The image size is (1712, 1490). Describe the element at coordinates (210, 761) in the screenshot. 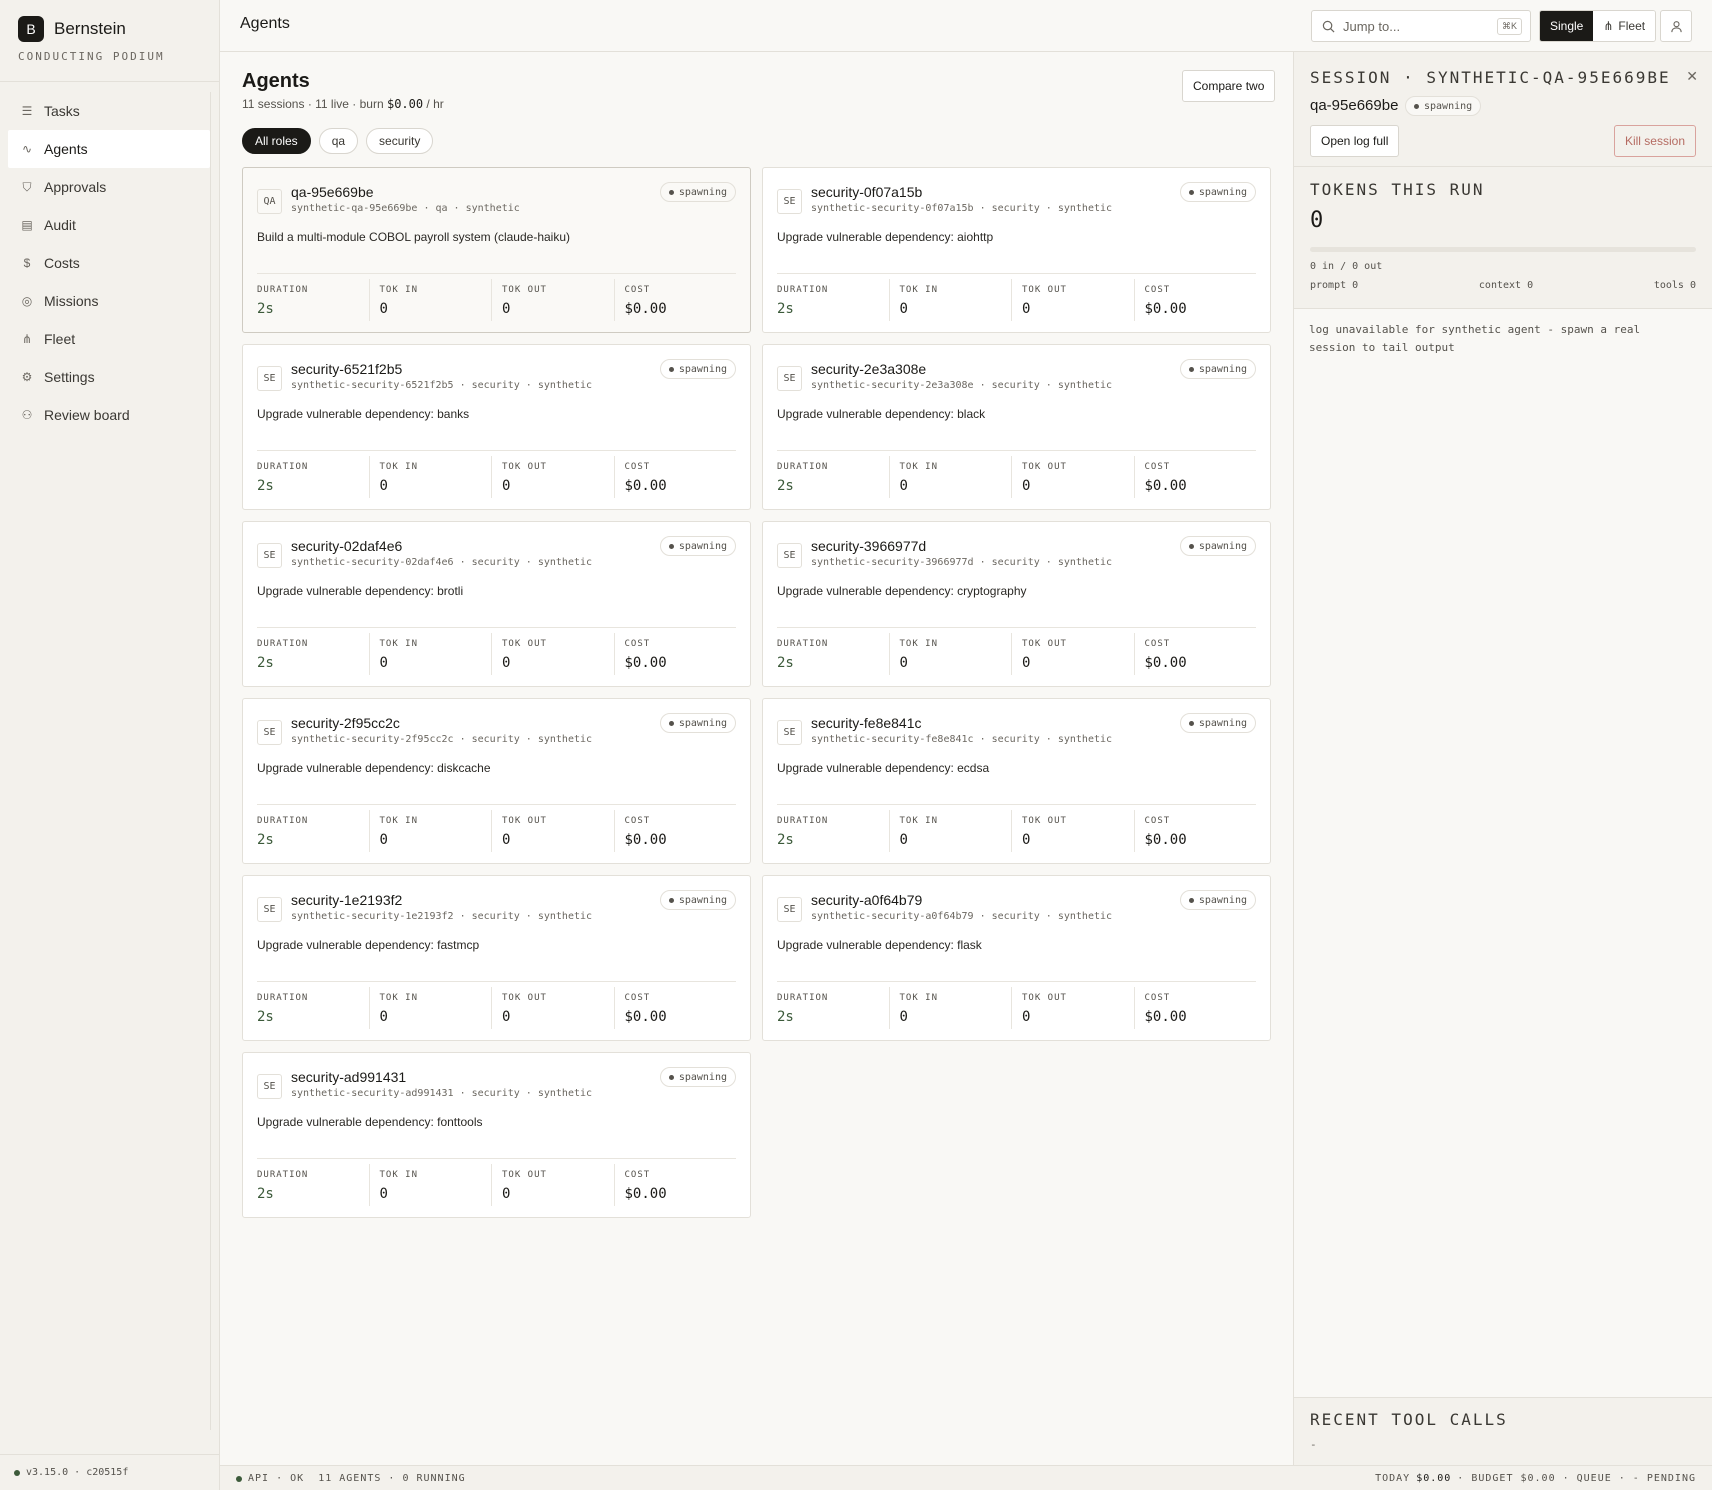

I see `sidebar-scrollbar` at that location.